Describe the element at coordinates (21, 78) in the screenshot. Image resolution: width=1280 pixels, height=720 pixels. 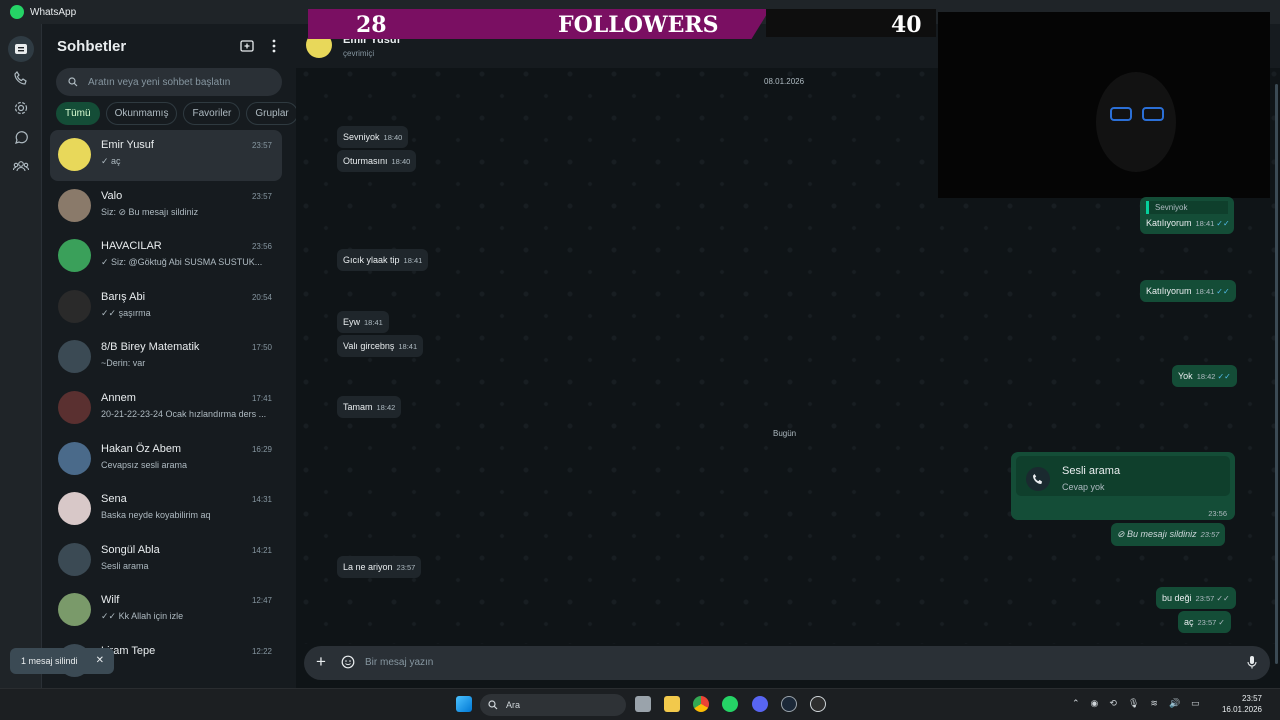
I see `calls-icon` at that location.